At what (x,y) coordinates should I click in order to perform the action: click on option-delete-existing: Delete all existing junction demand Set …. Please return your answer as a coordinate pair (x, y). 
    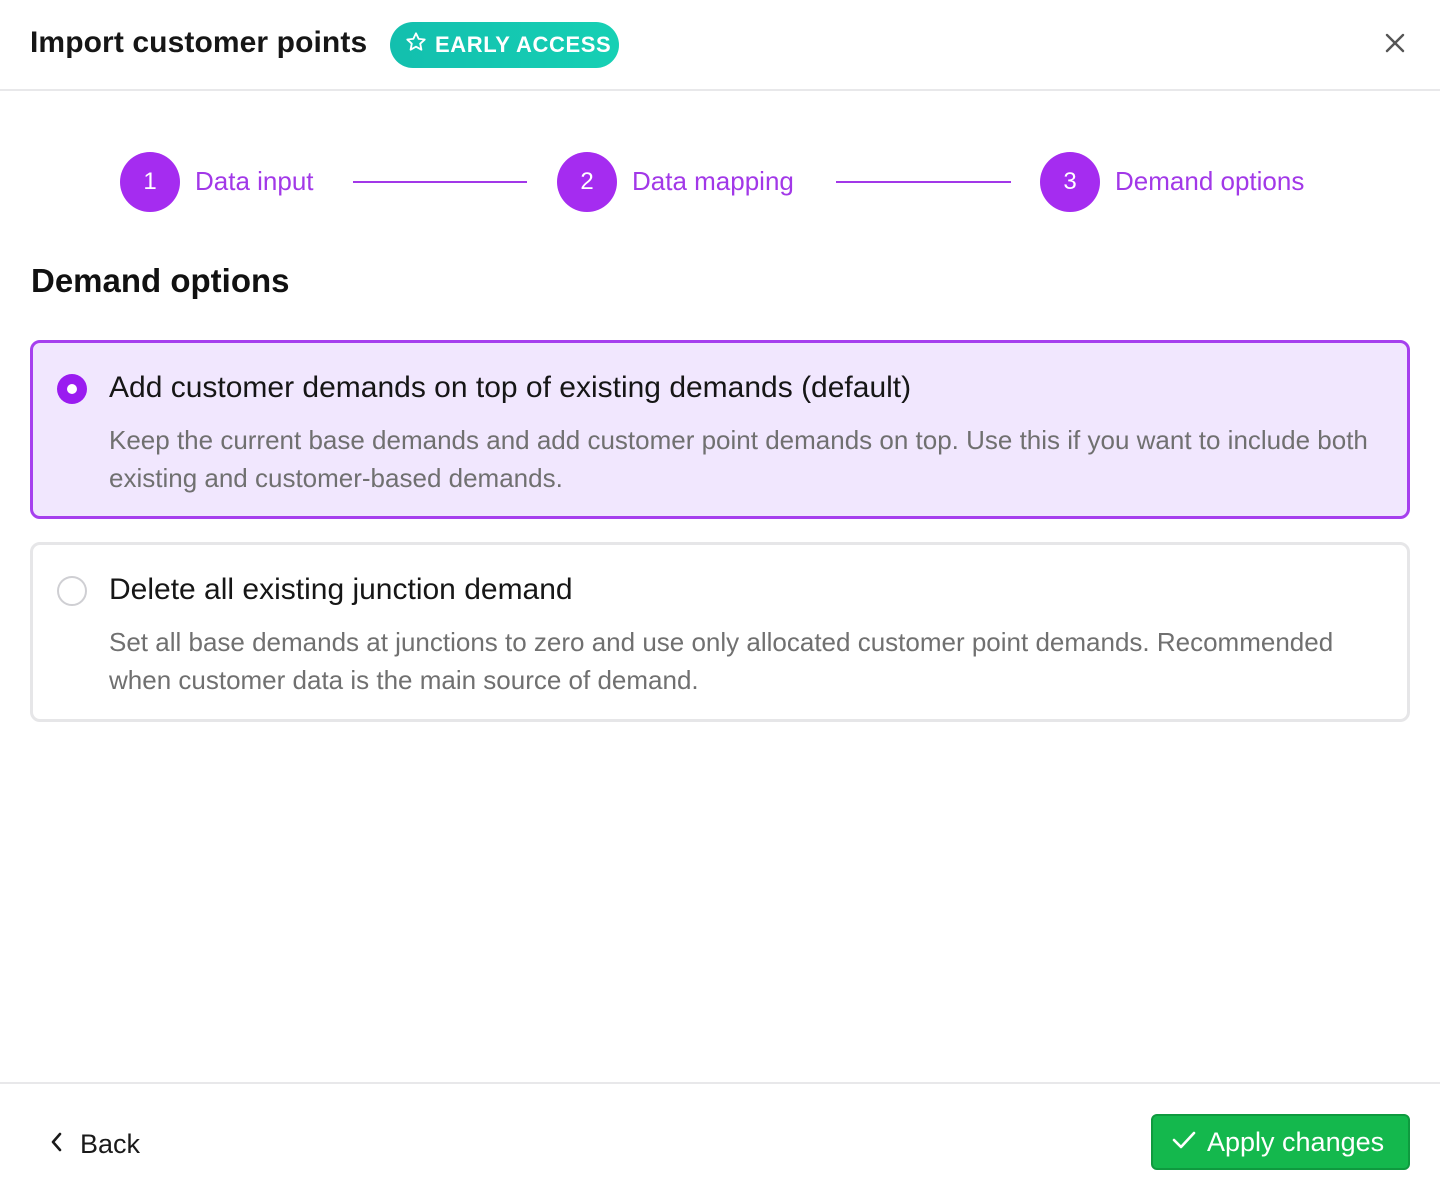
    Looking at the image, I should click on (720, 632).